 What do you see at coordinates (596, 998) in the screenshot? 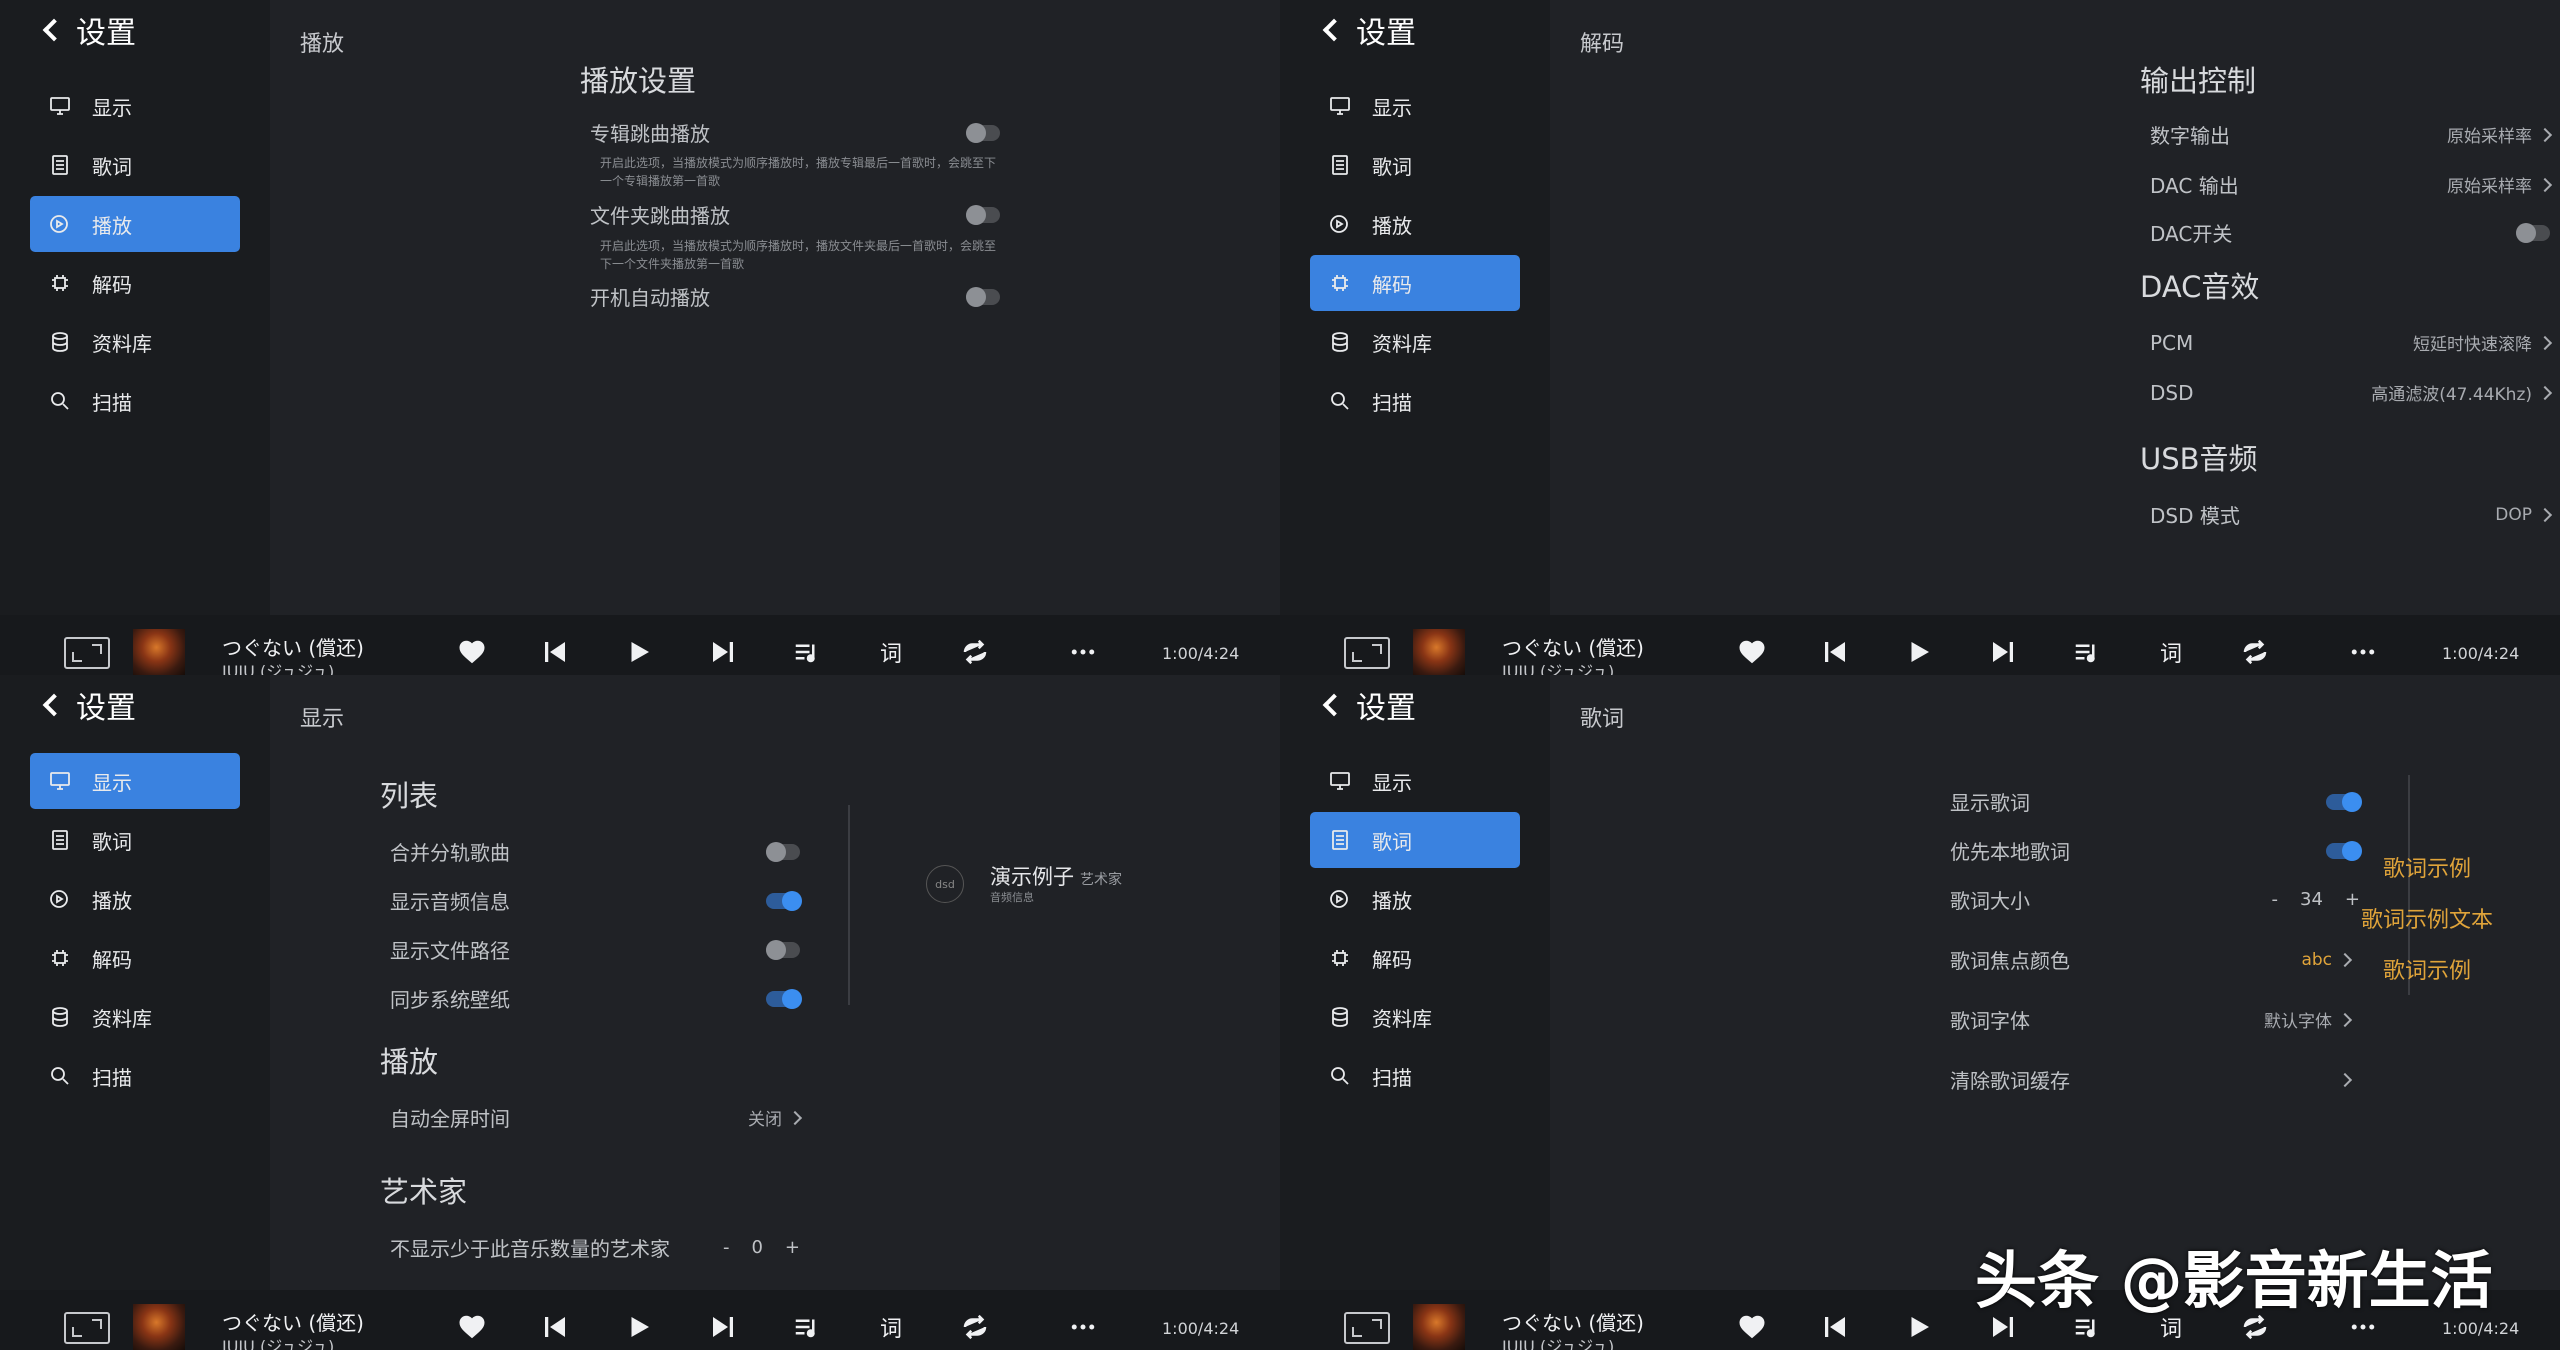
I see `setting-row-sync-wallpaper: 同步系统壁纸` at bounding box center [596, 998].